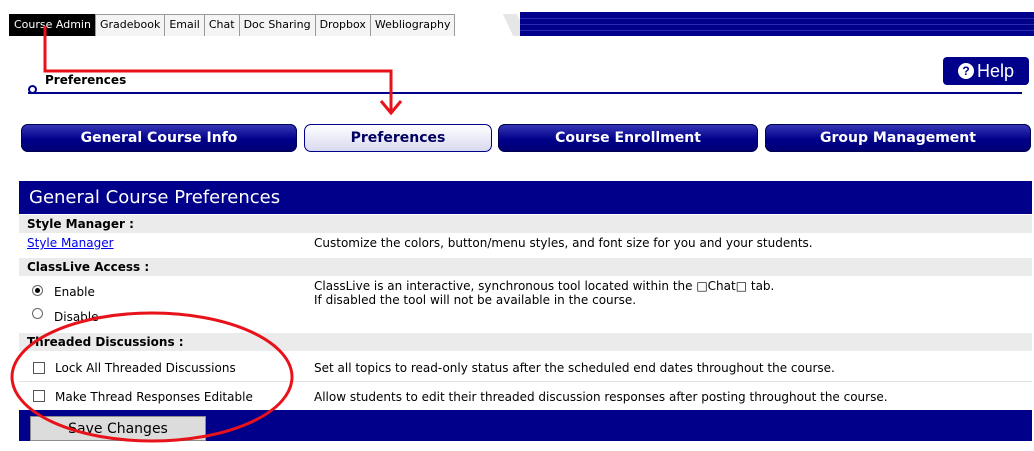 Image resolution: width=1034 pixels, height=451 pixels. I want to click on tab-gradebook: Gradebook, so click(130, 25).